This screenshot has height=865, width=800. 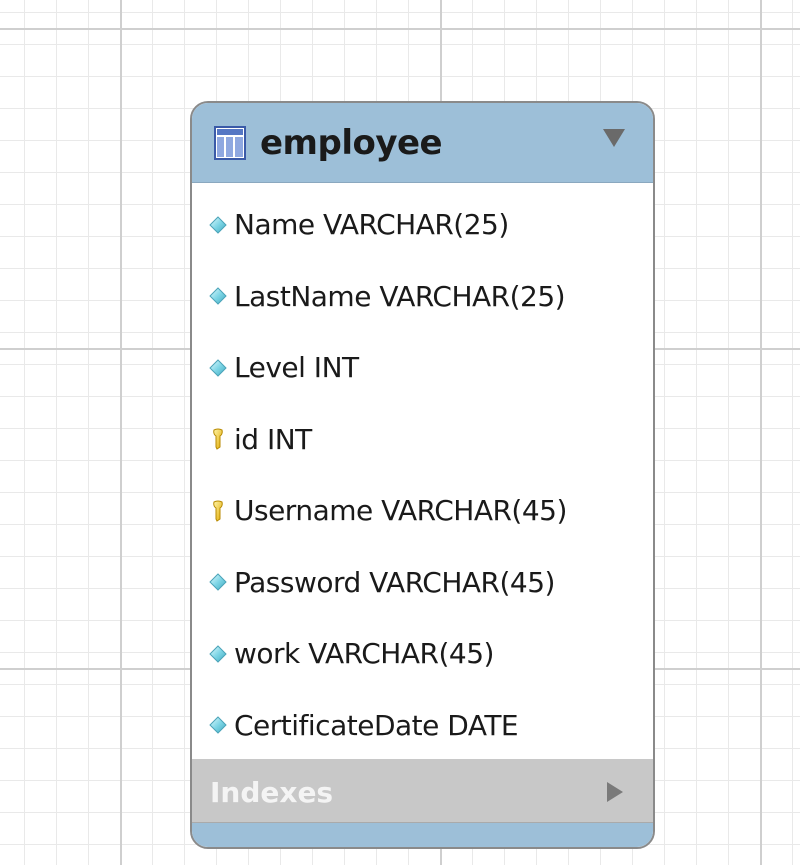 I want to click on column-row: Level INT, so click(x=422, y=368).